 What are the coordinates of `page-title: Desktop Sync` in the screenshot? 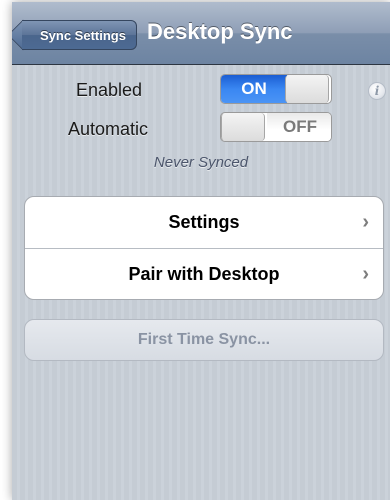 It's located at (220, 31).